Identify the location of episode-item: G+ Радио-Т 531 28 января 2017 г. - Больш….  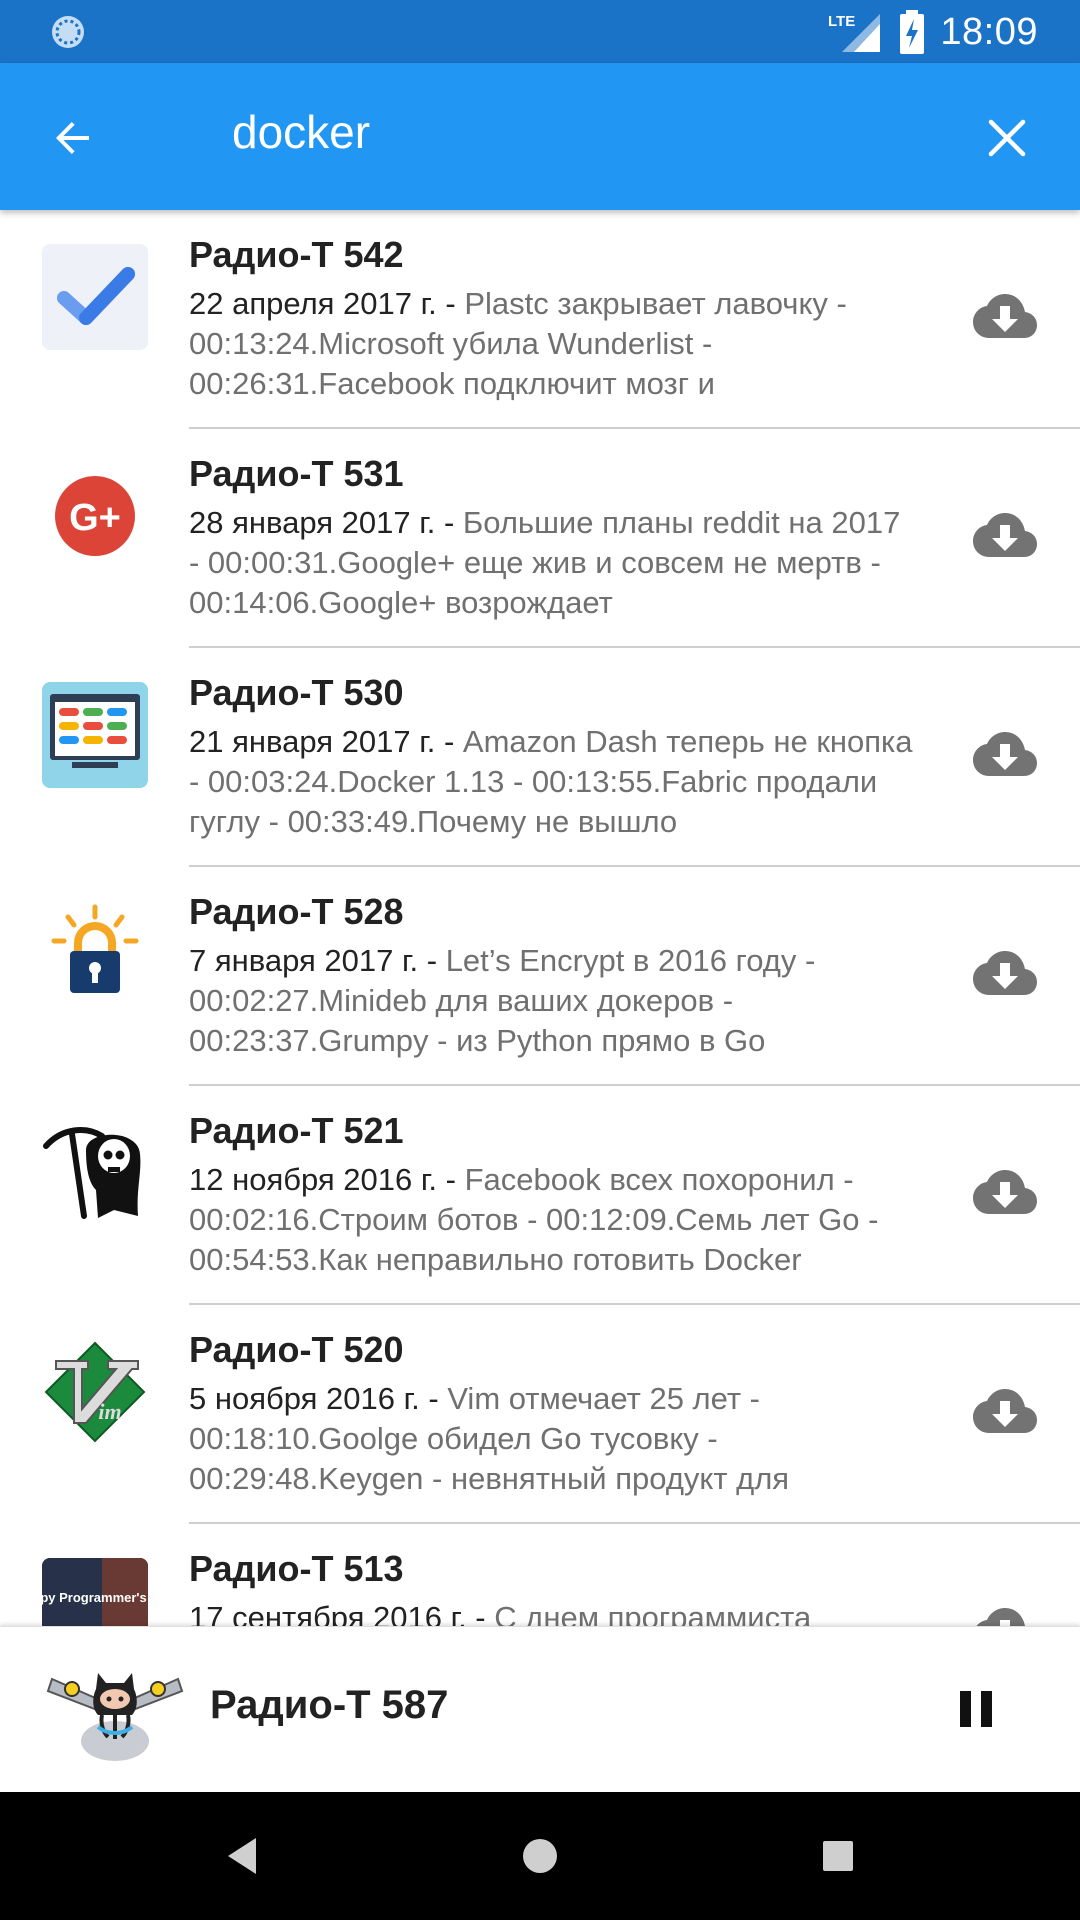
(540, 538).